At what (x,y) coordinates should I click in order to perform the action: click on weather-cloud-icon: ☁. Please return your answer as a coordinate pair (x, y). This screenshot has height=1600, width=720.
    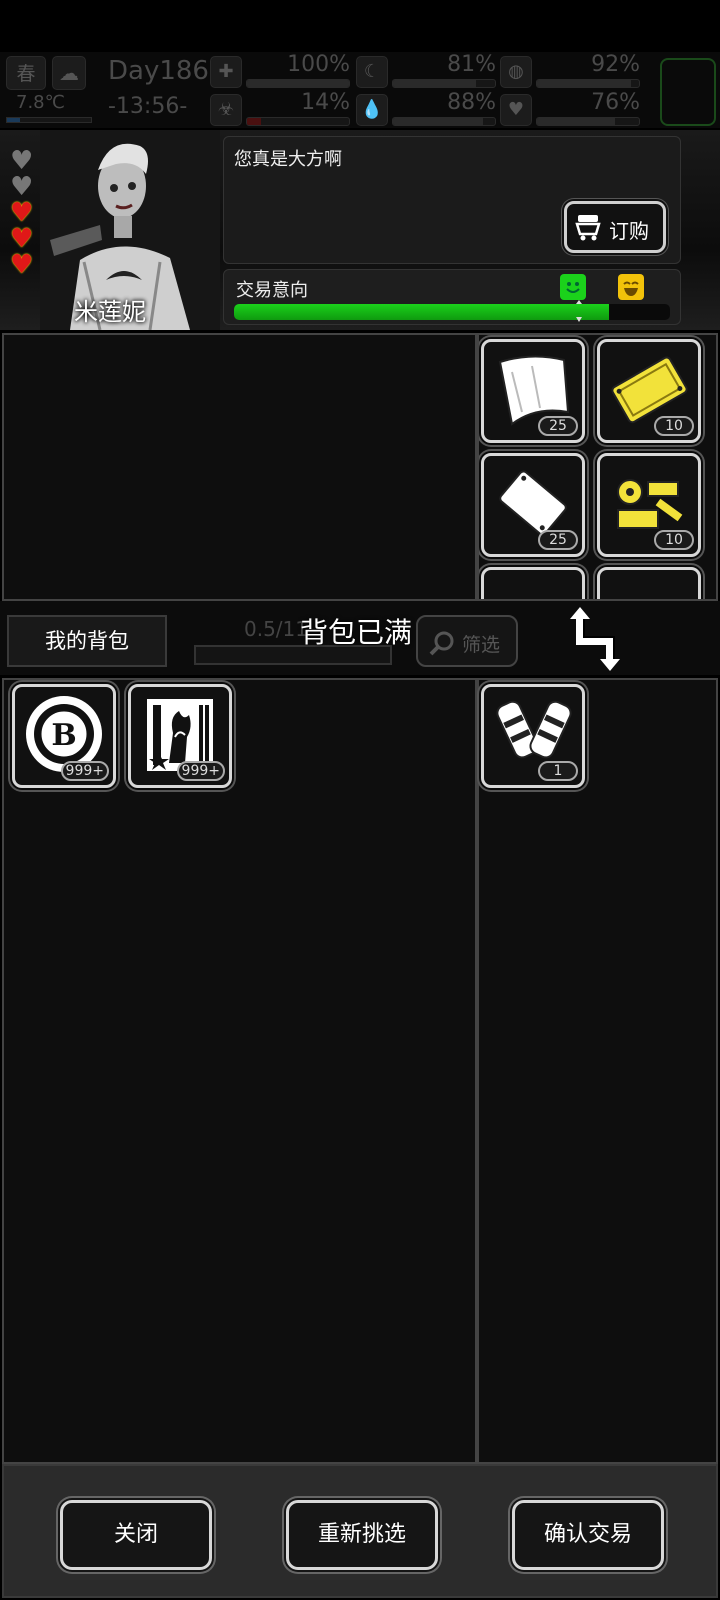
    Looking at the image, I should click on (69, 73).